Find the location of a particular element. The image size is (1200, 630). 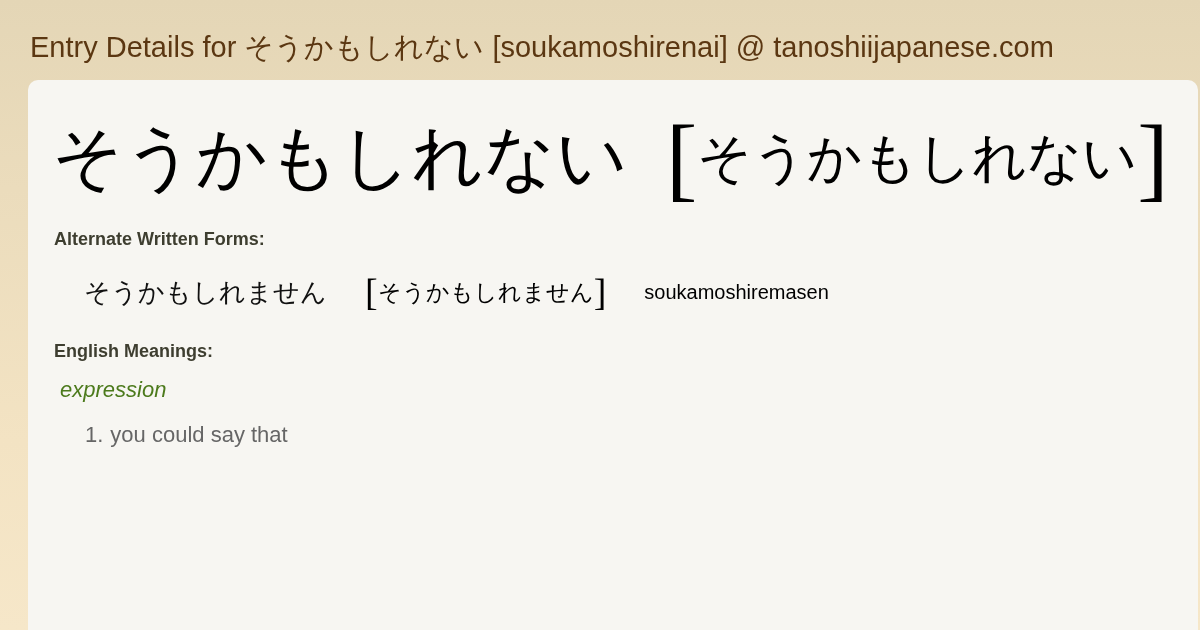

page-title: Entry Details for そうかもしれない [soukamoshirenai] @ tanoshiijapanese.com is located at coordinates (541, 47).